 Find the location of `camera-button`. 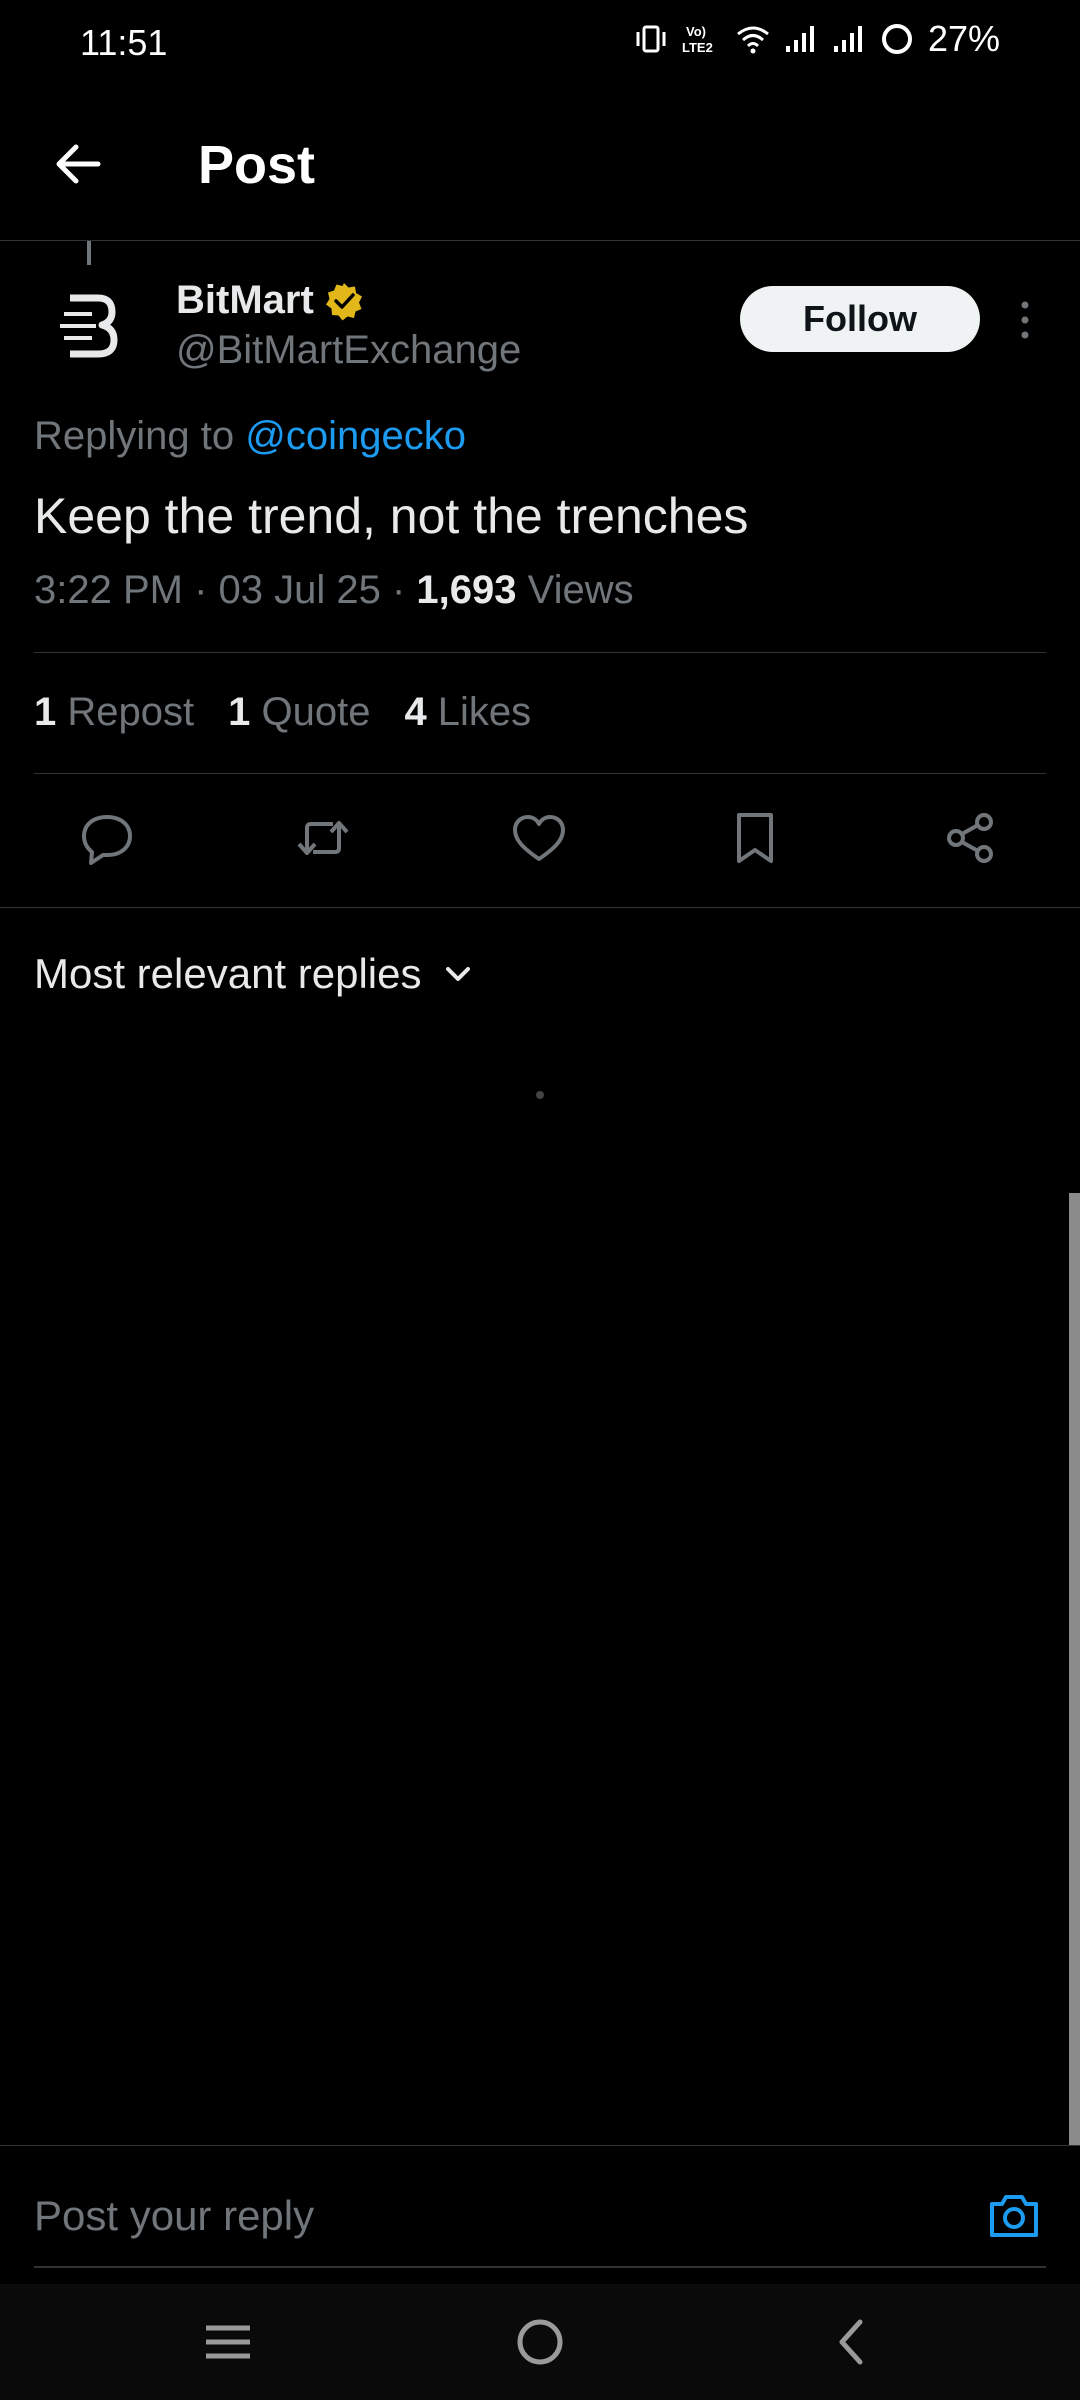

camera-button is located at coordinates (1014, 2216).